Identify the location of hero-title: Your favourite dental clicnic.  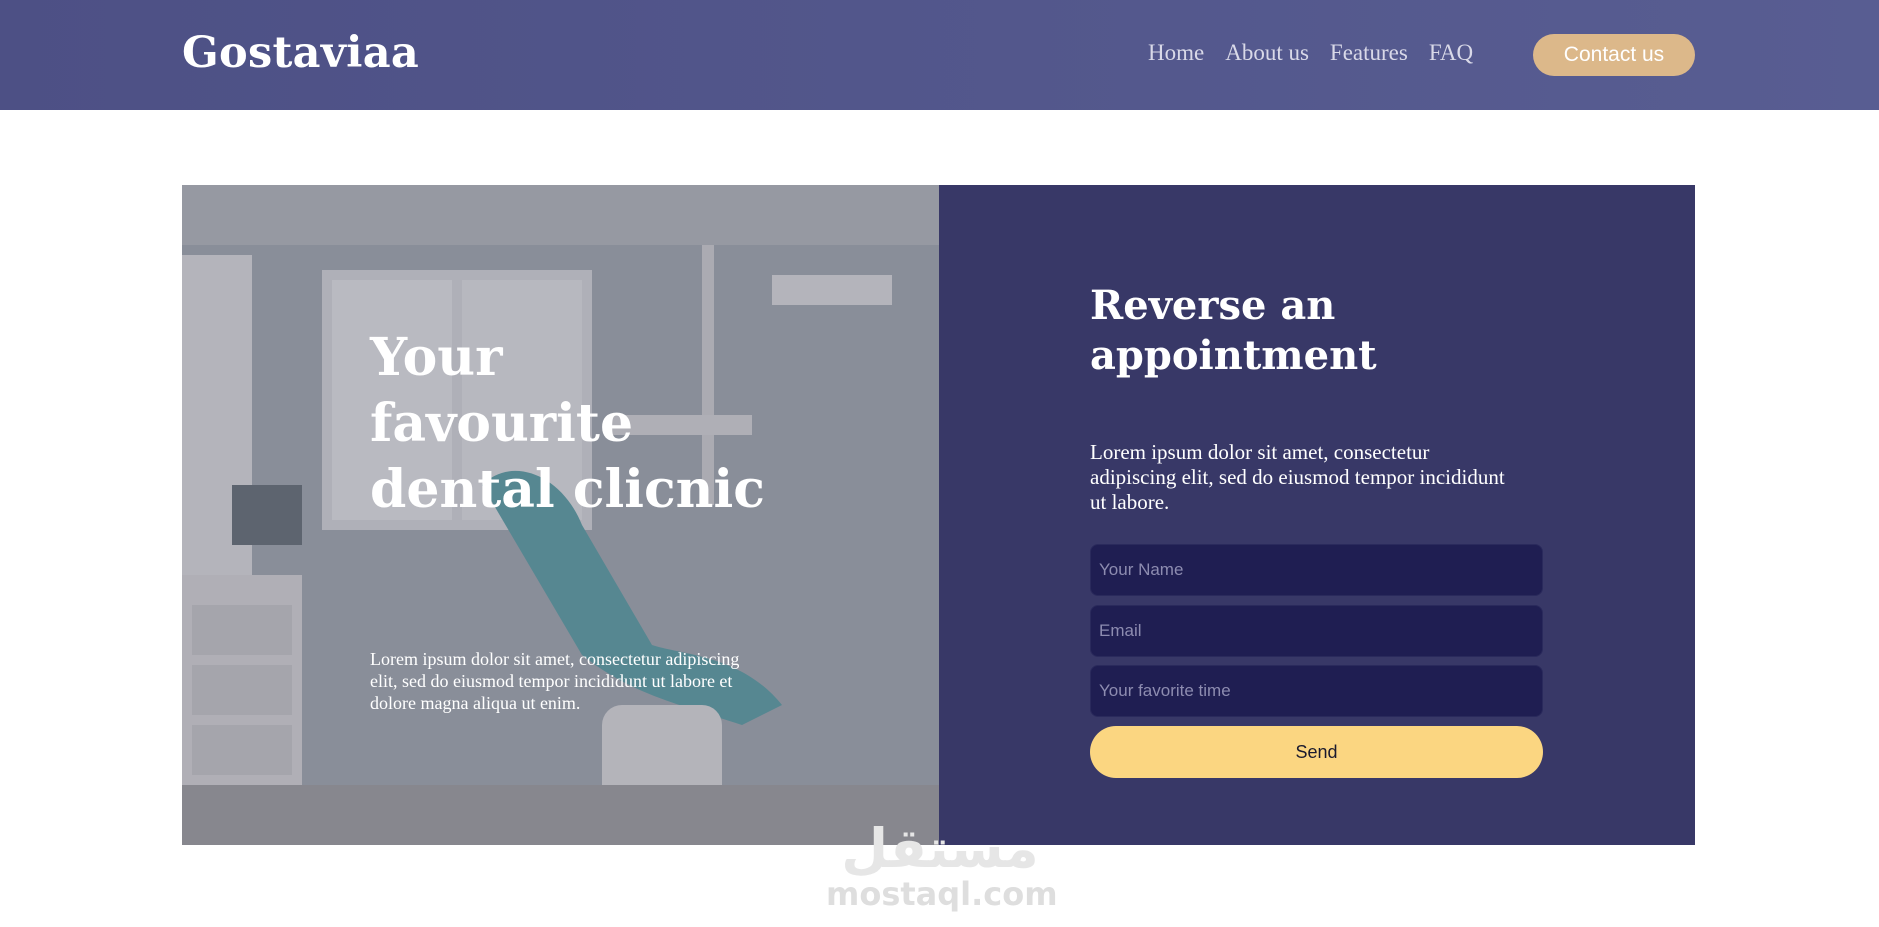
(567, 423).